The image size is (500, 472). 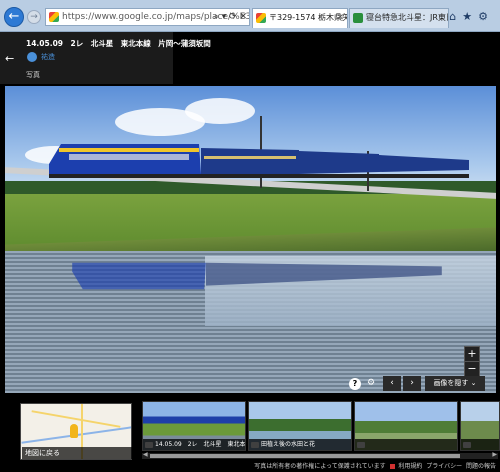 I want to click on footer-link-terms: 利用規約, so click(x=410, y=466).